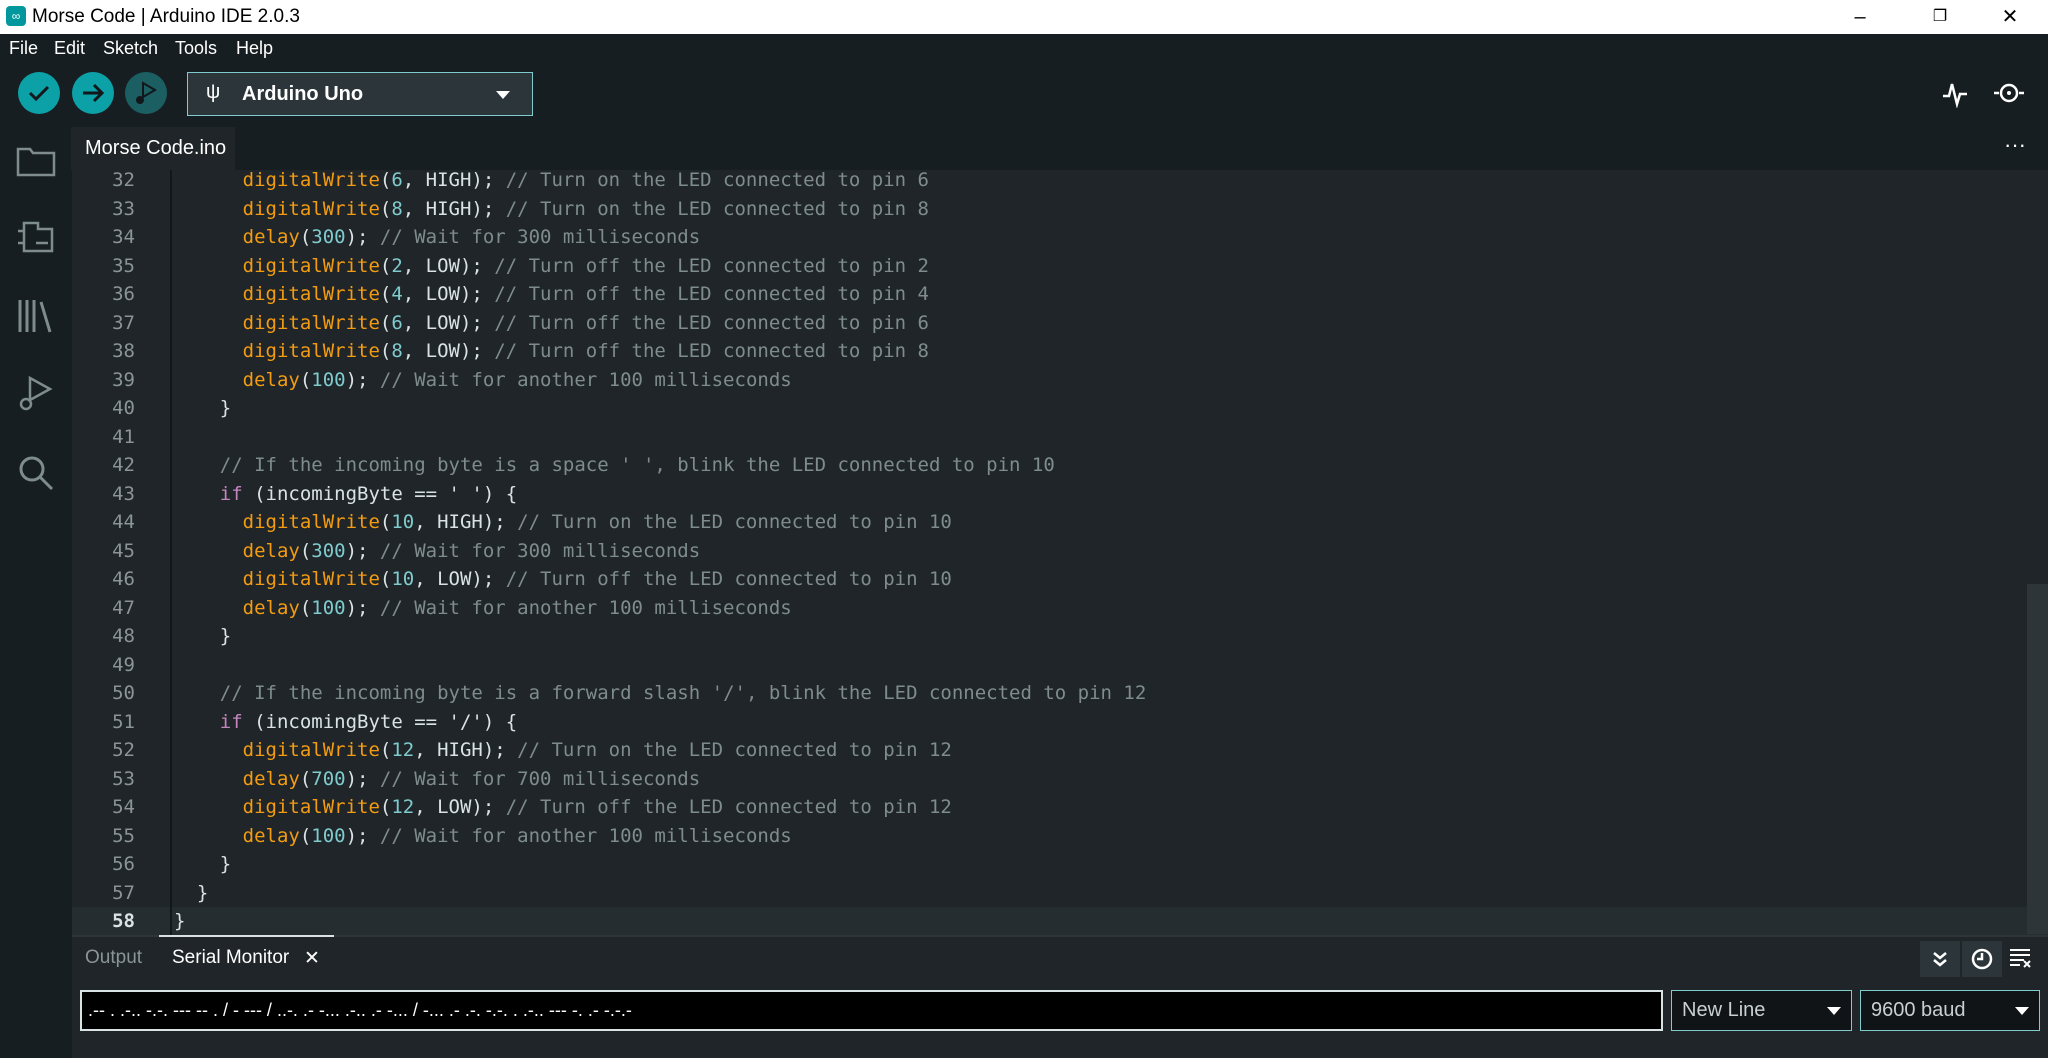 The width and height of the screenshot is (2048, 1058). I want to click on debug-button, so click(146, 93).